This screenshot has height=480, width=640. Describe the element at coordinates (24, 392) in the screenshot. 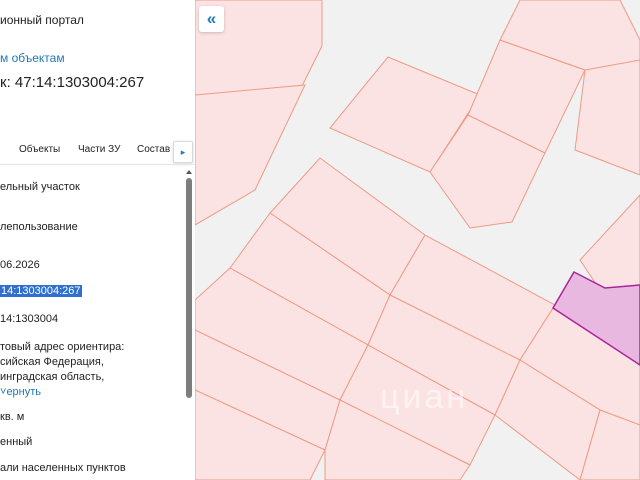

I see `collapse-address-label: ернуть` at that location.